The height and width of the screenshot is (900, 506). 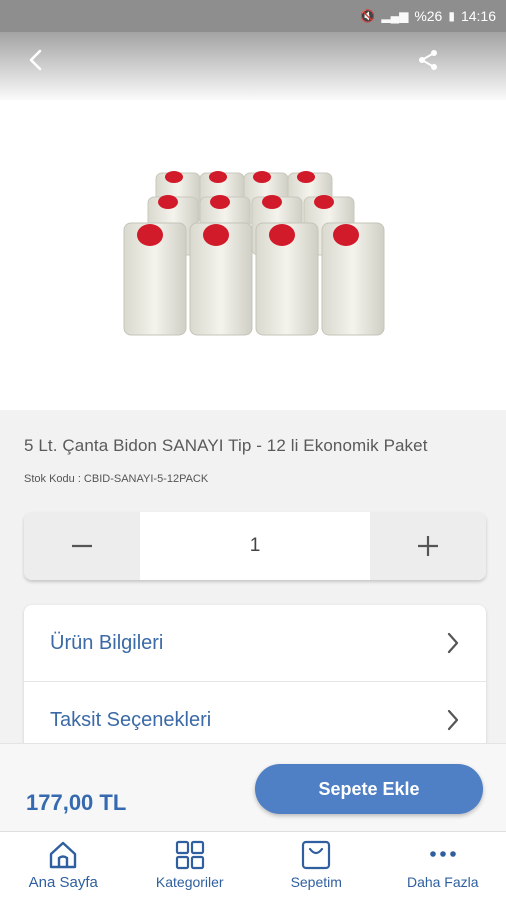 What do you see at coordinates (478, 16) in the screenshot?
I see `clock: 14:16` at bounding box center [478, 16].